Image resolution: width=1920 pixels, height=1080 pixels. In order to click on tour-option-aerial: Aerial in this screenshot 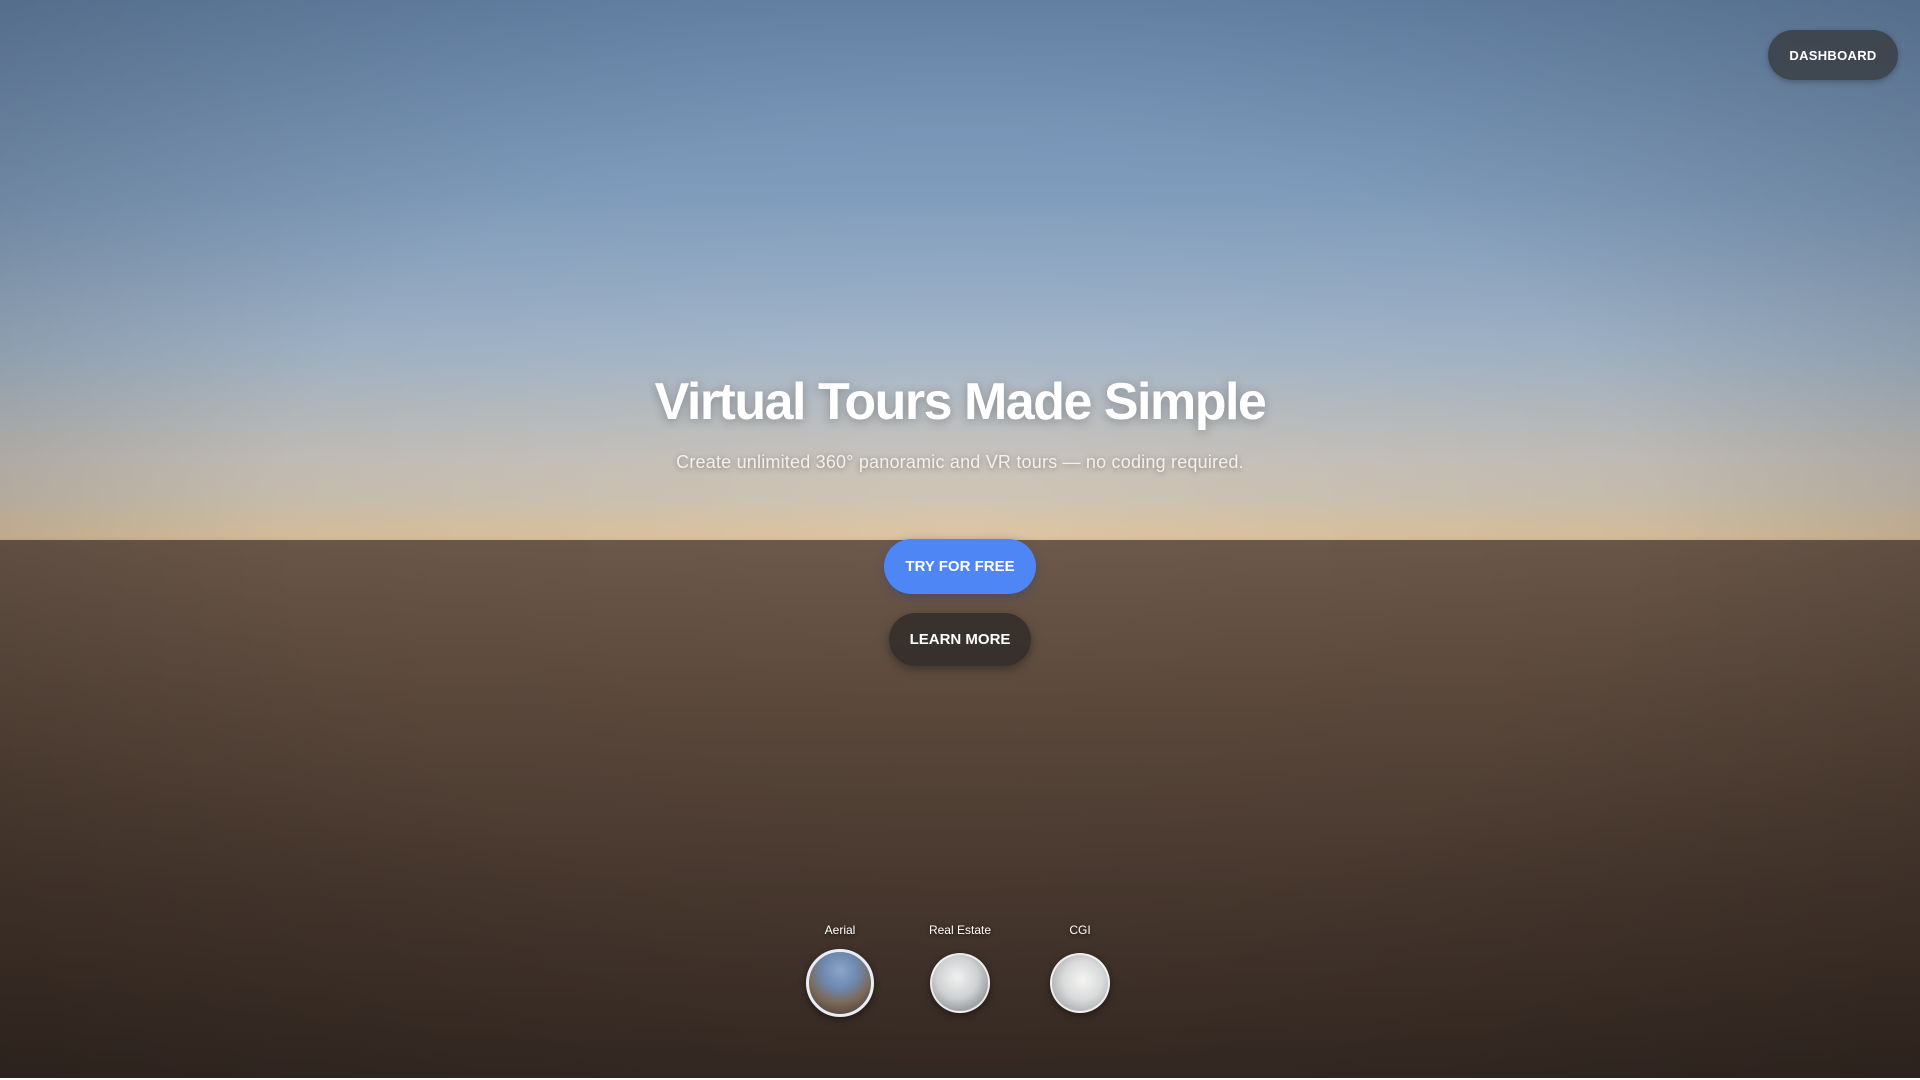, I will do `click(840, 970)`.